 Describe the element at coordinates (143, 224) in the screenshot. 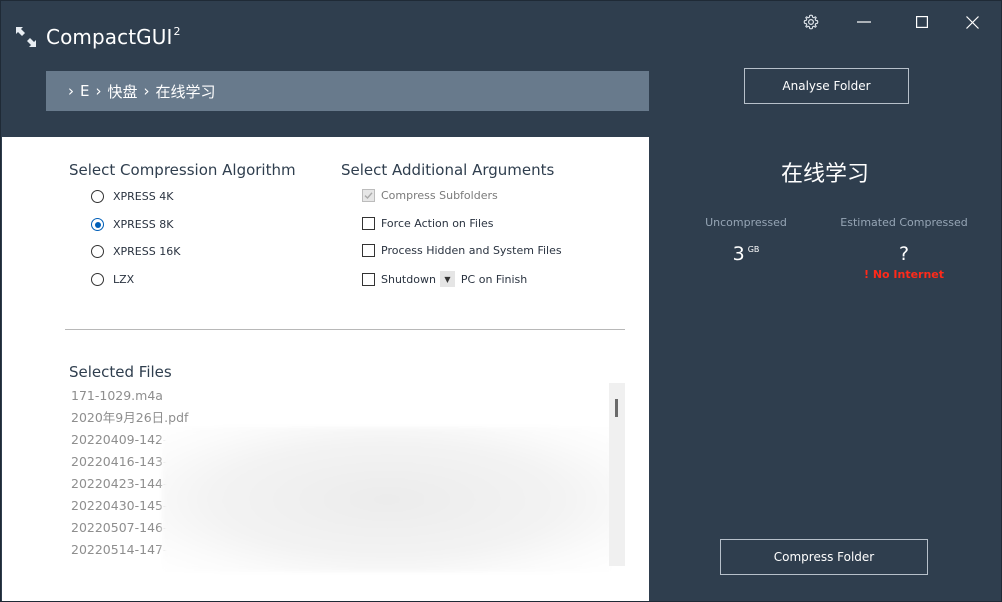

I see `radio-label: XPRESS 8K` at that location.